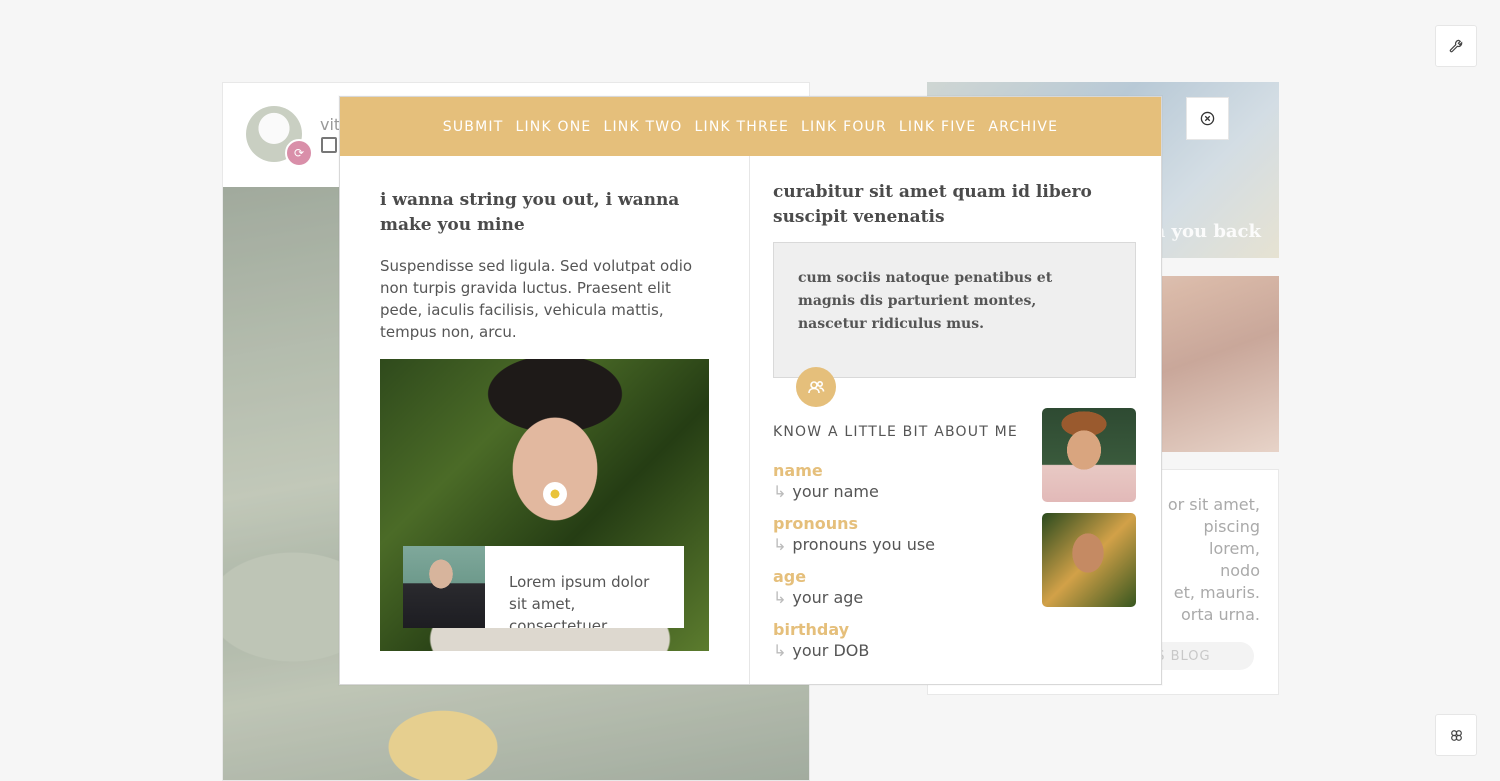 The height and width of the screenshot is (781, 1500). I want to click on about-value: ↳ your name, so click(826, 491).